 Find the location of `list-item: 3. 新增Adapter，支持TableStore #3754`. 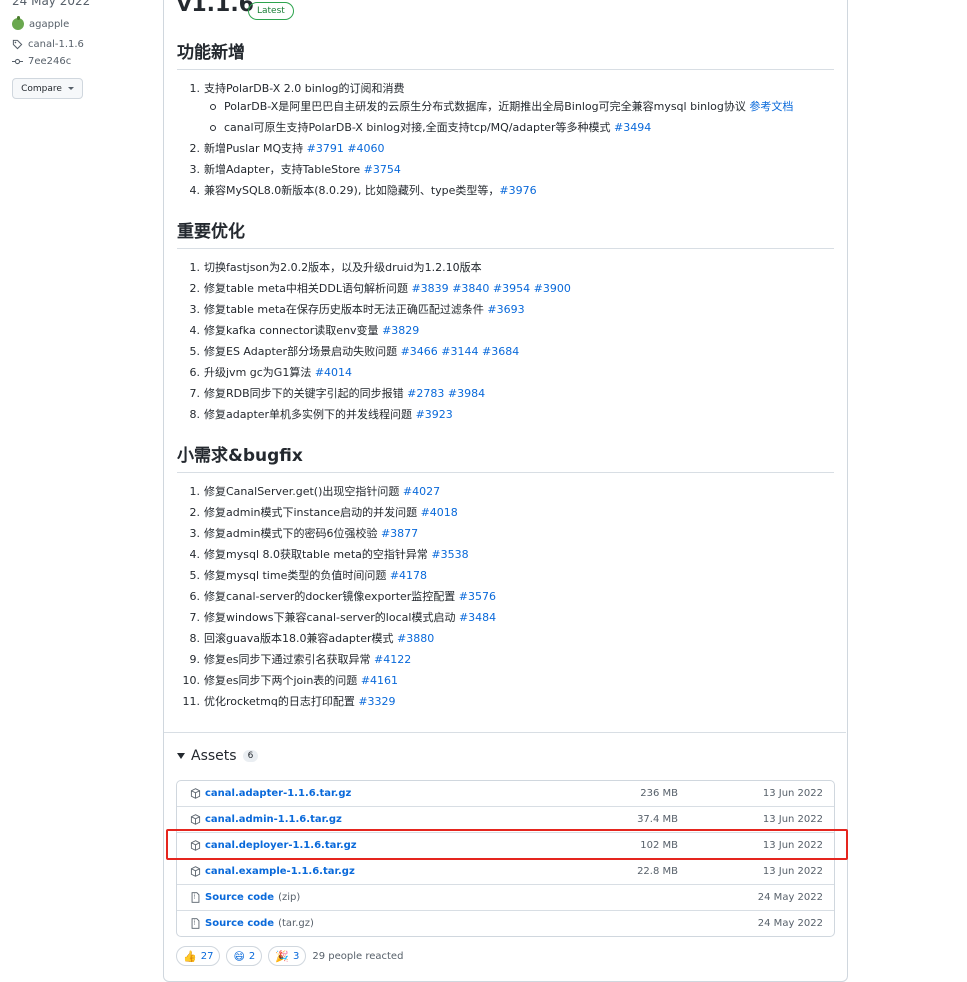

list-item: 3. 新增Adapter，支持TableStore #3754 is located at coordinates (295, 169).